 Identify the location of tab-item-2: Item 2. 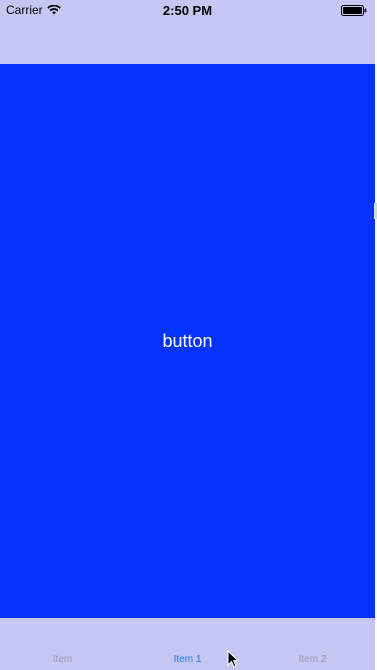
(312, 659).